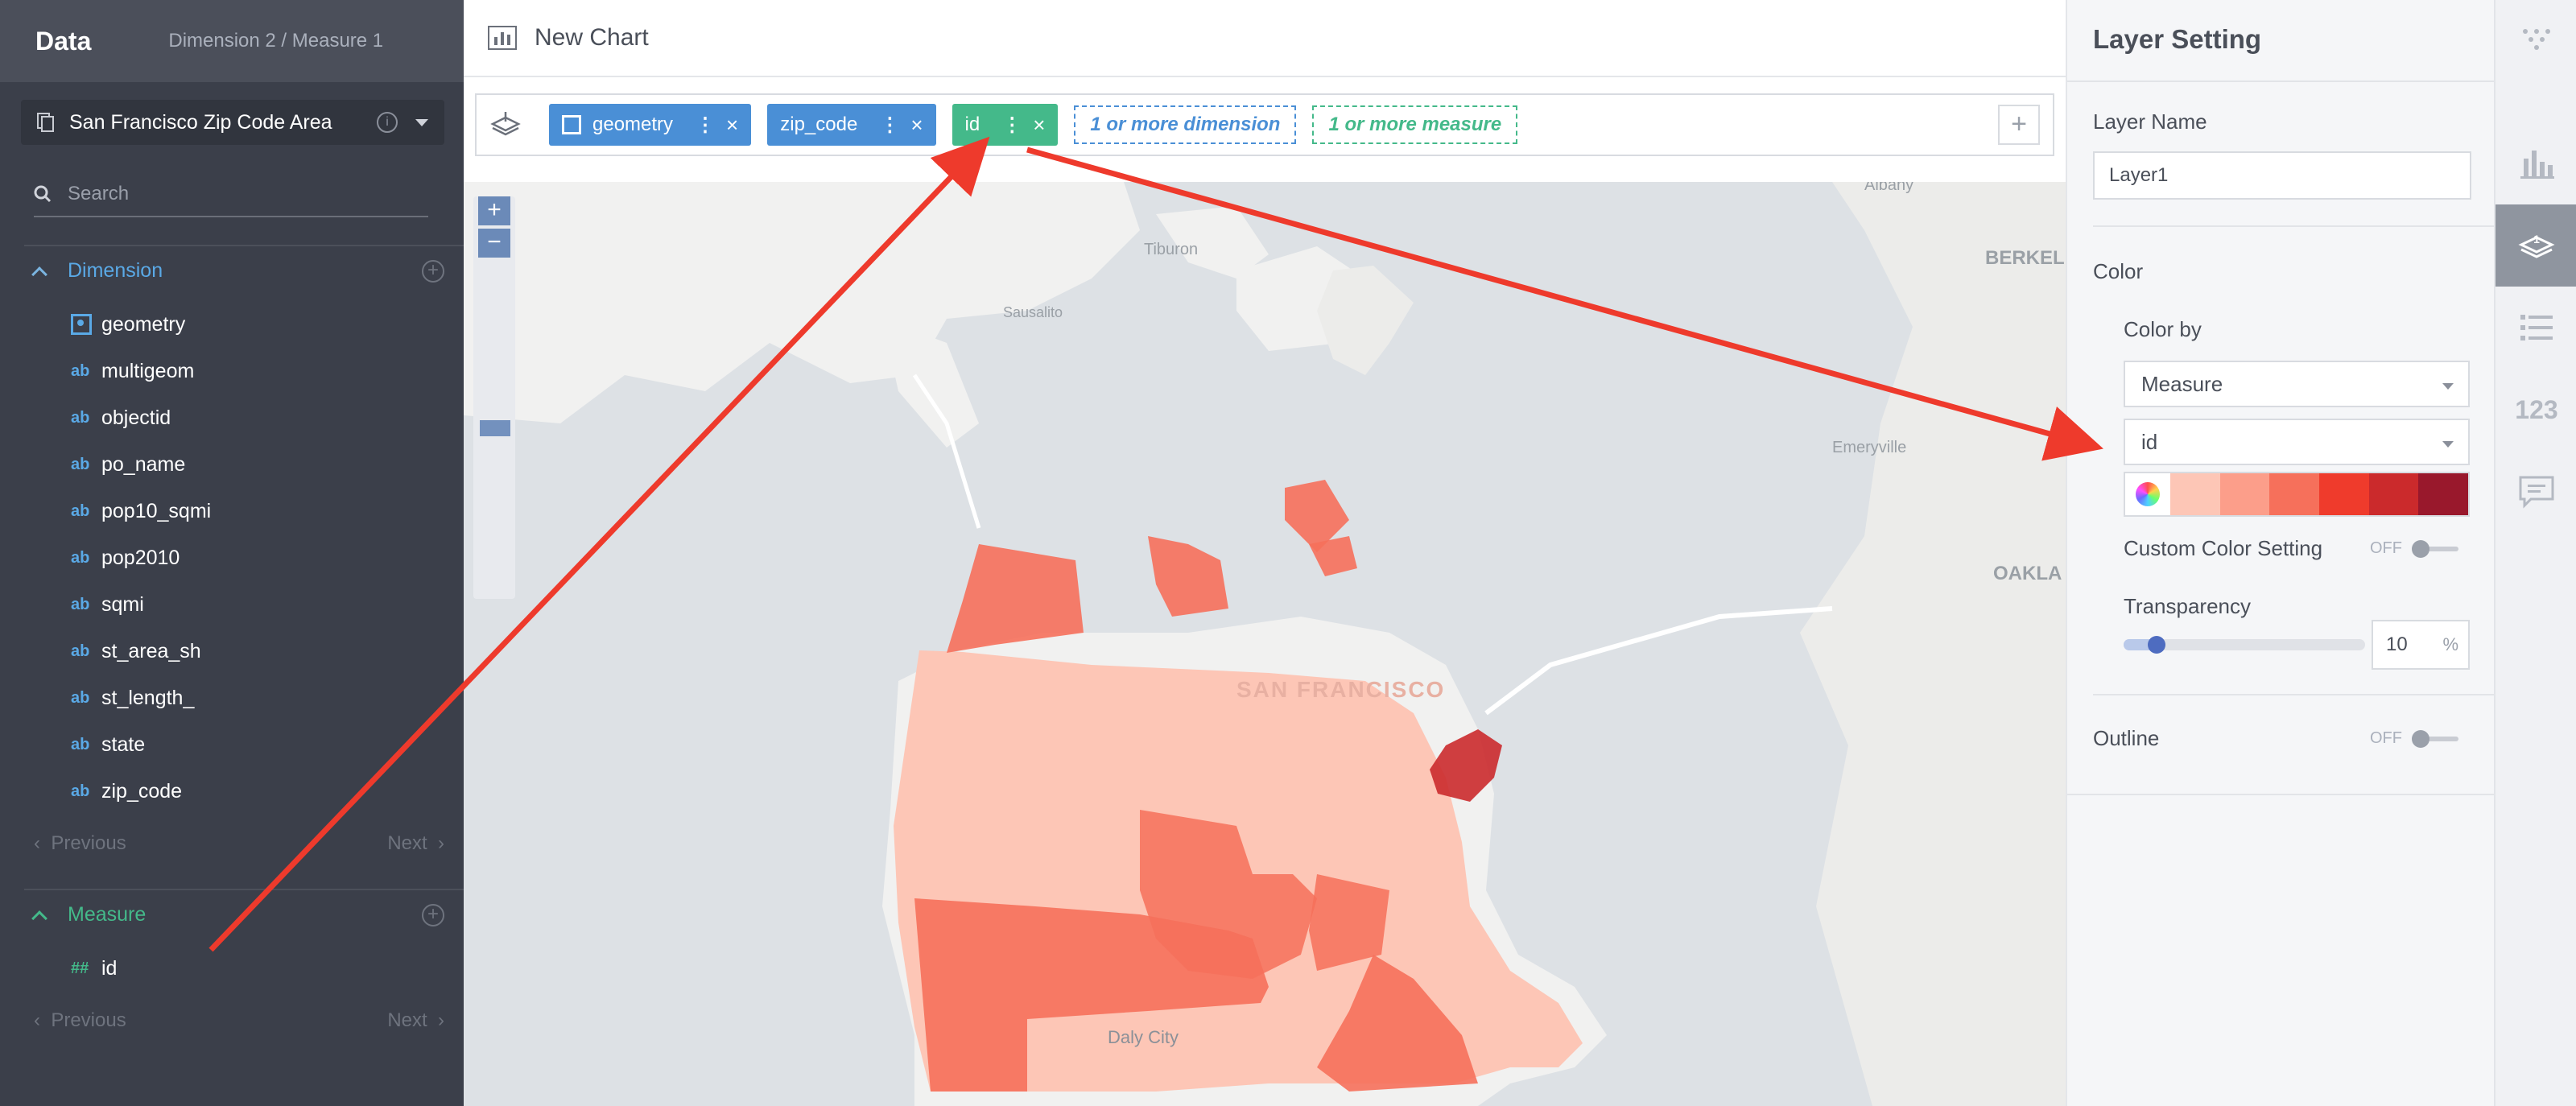 The height and width of the screenshot is (1106, 2576). What do you see at coordinates (108, 744) in the screenshot?
I see `dimension-field-state: ab state` at bounding box center [108, 744].